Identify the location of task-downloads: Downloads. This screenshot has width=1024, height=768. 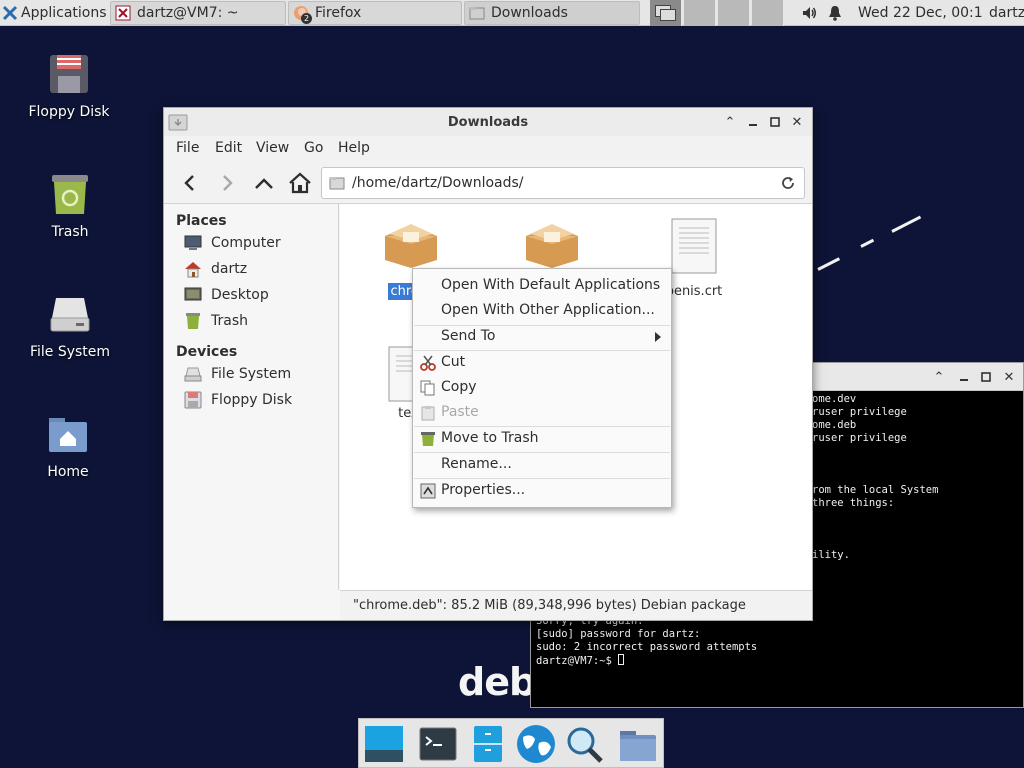
(552, 13).